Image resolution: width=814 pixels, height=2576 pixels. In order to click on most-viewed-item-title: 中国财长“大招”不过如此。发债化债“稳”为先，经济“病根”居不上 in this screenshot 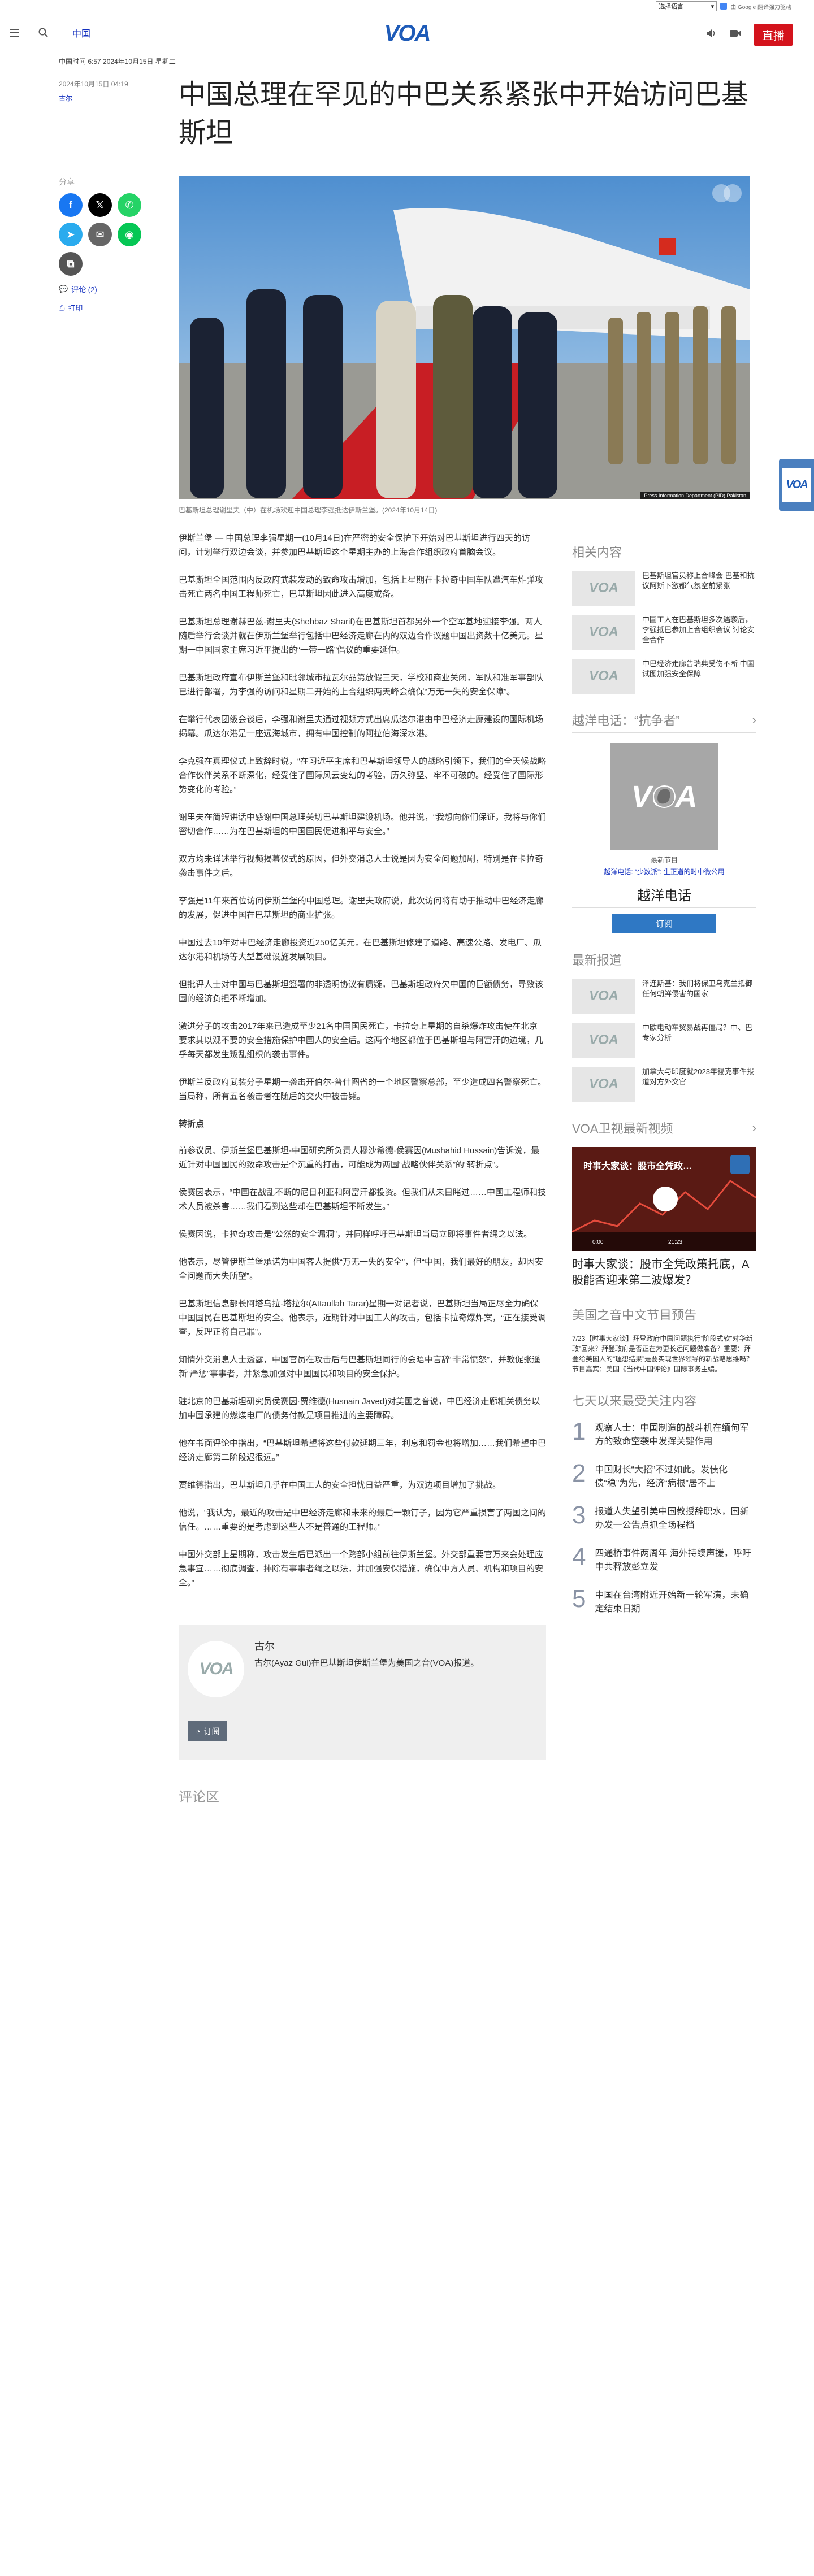, I will do `click(661, 1476)`.